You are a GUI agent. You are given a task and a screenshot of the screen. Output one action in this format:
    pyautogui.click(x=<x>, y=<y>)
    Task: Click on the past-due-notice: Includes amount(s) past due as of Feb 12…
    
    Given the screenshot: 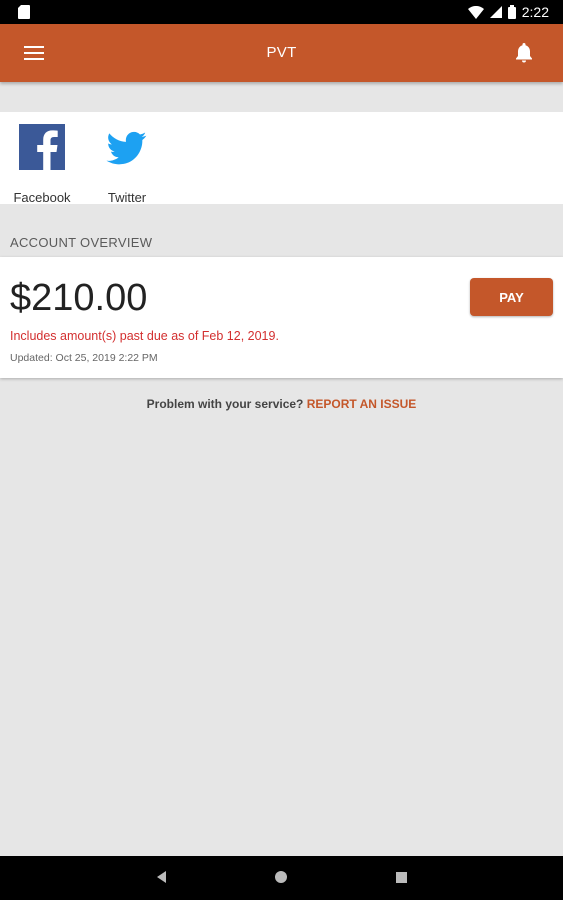 What is the action you would take?
    pyautogui.click(x=144, y=336)
    